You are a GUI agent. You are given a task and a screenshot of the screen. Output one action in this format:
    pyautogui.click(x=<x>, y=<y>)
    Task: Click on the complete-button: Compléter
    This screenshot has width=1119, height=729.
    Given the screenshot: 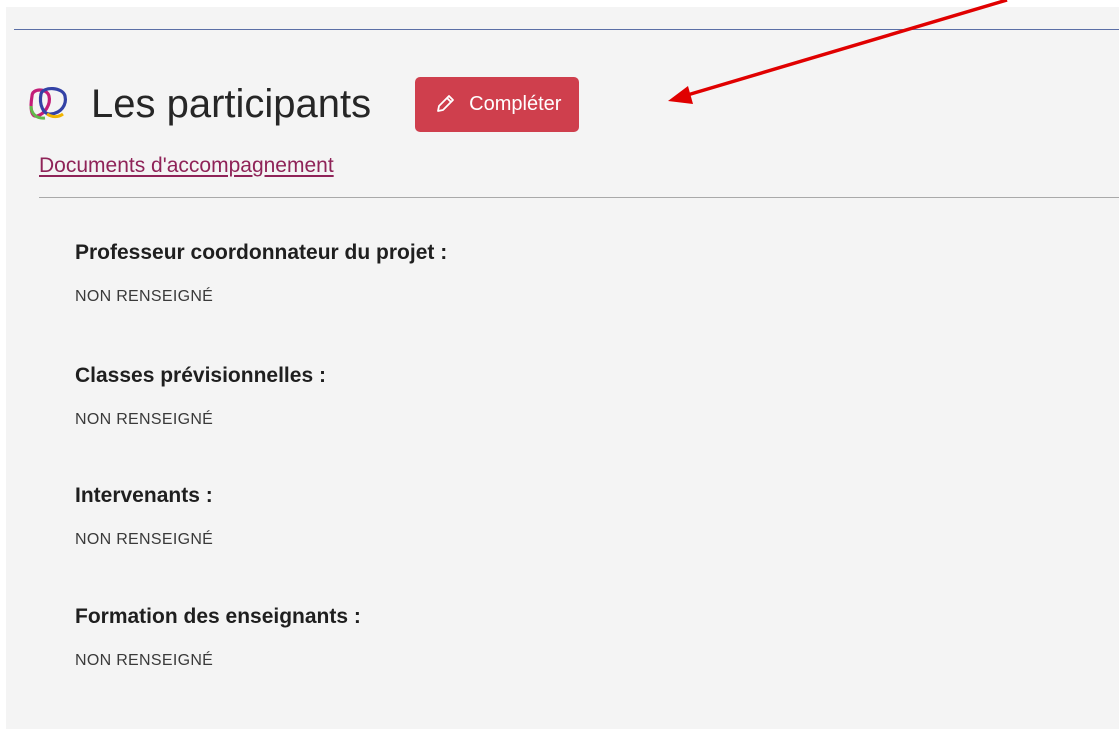 What is the action you would take?
    pyautogui.click(x=497, y=104)
    